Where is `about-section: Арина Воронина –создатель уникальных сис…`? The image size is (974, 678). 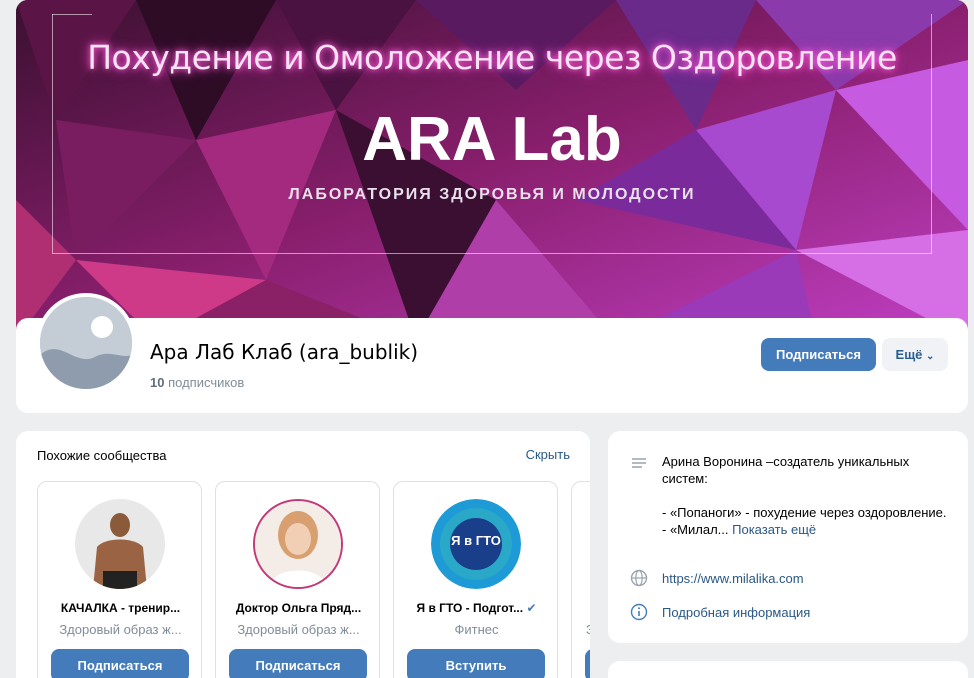 about-section: Арина Воронина –создатель уникальных сис… is located at coordinates (788, 537).